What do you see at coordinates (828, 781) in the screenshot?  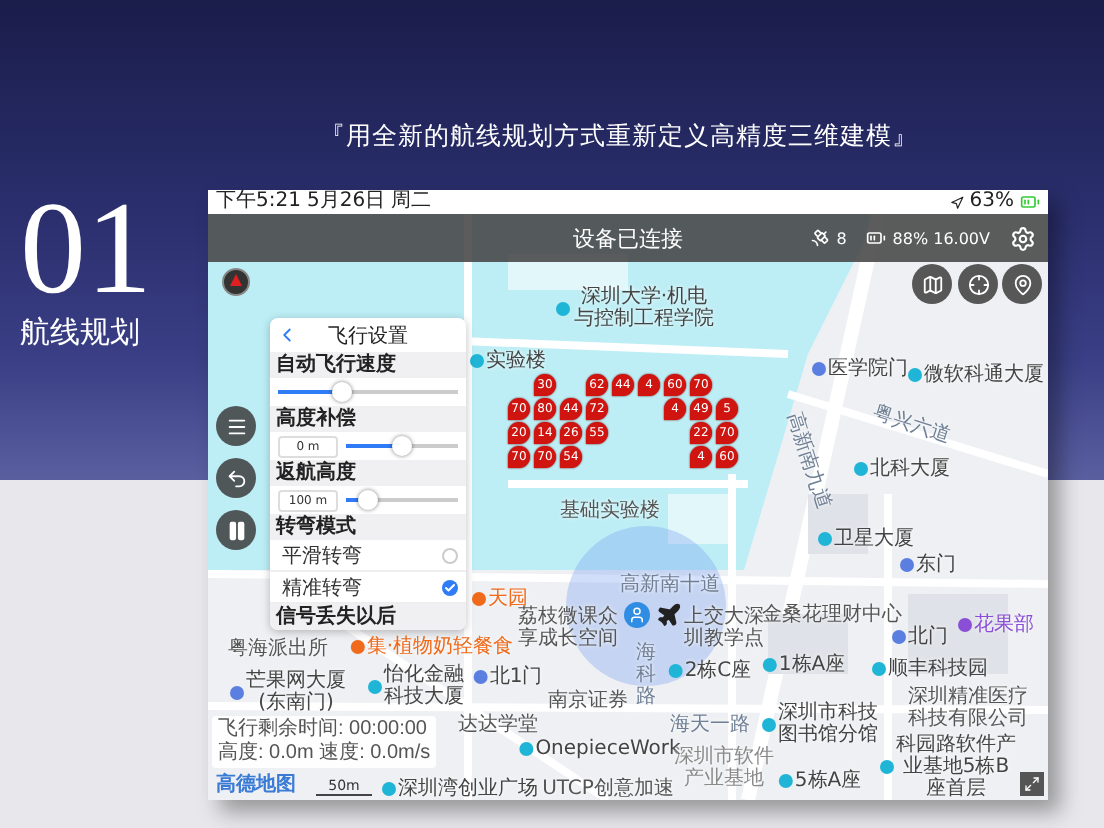 I see `map-label: 5栋A座` at bounding box center [828, 781].